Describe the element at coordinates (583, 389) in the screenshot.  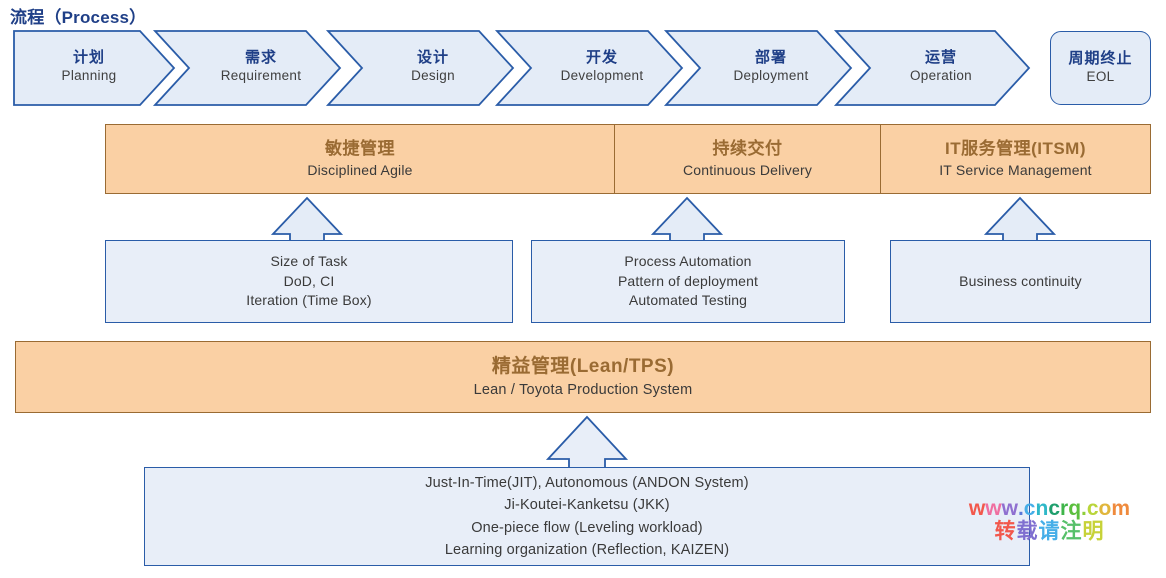
I see `lean-en: Lean / Toyota Production System` at that location.